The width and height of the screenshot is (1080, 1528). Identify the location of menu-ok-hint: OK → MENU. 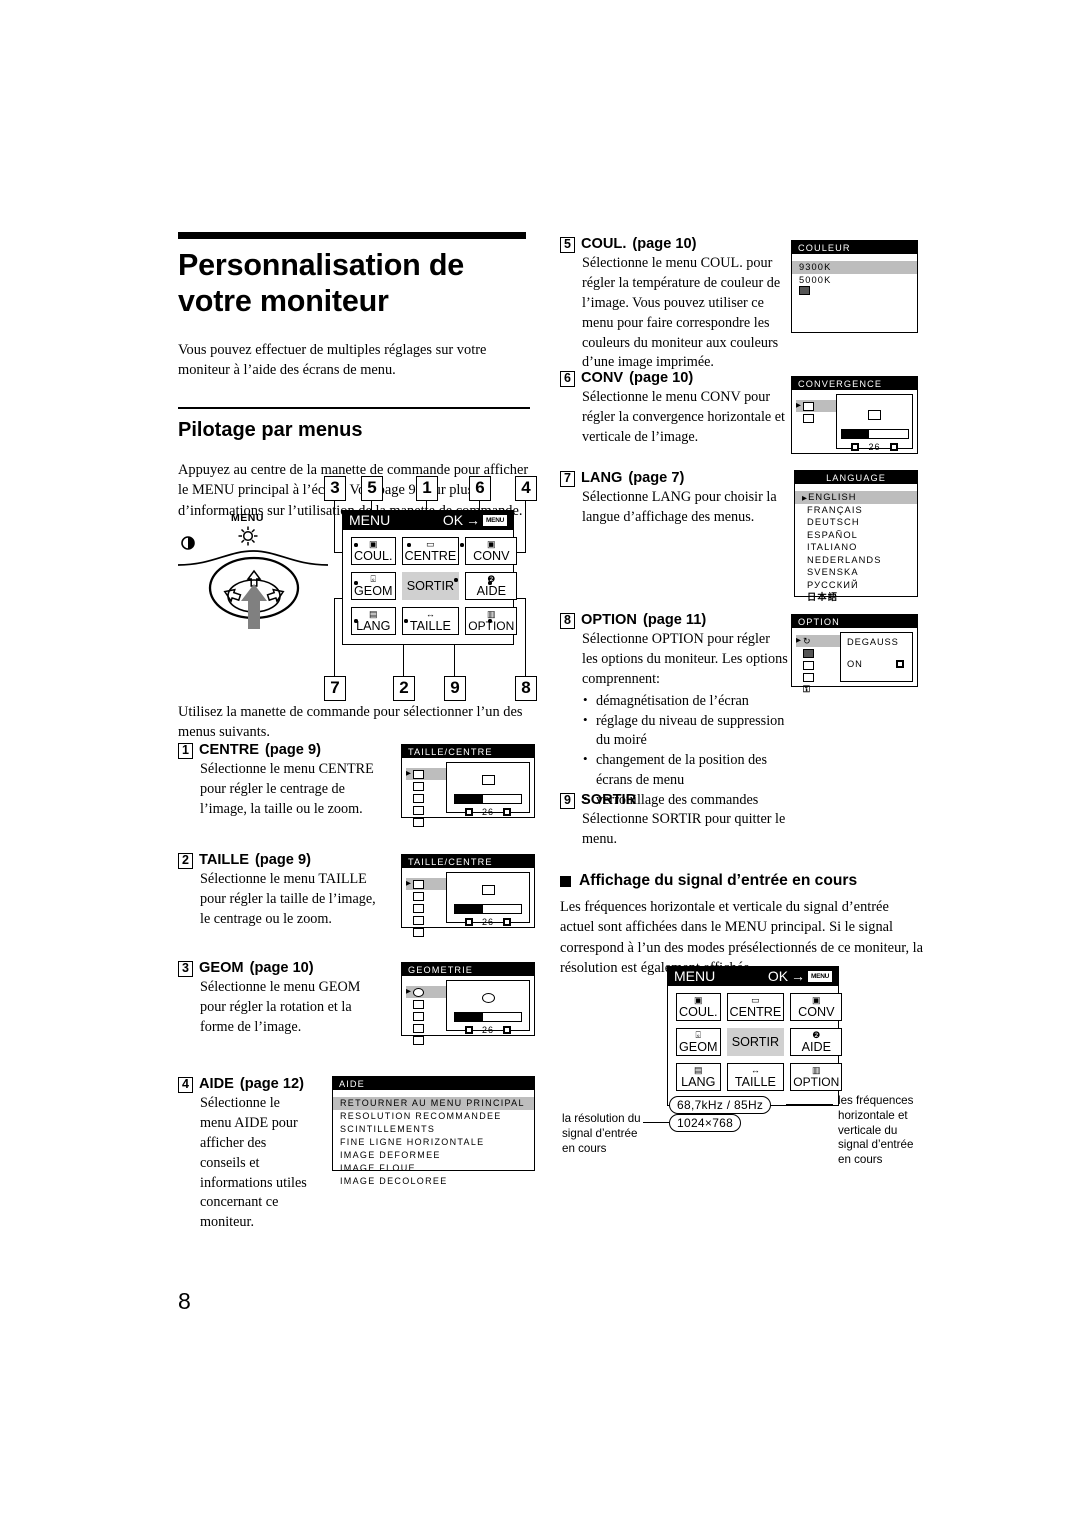
(800, 976).